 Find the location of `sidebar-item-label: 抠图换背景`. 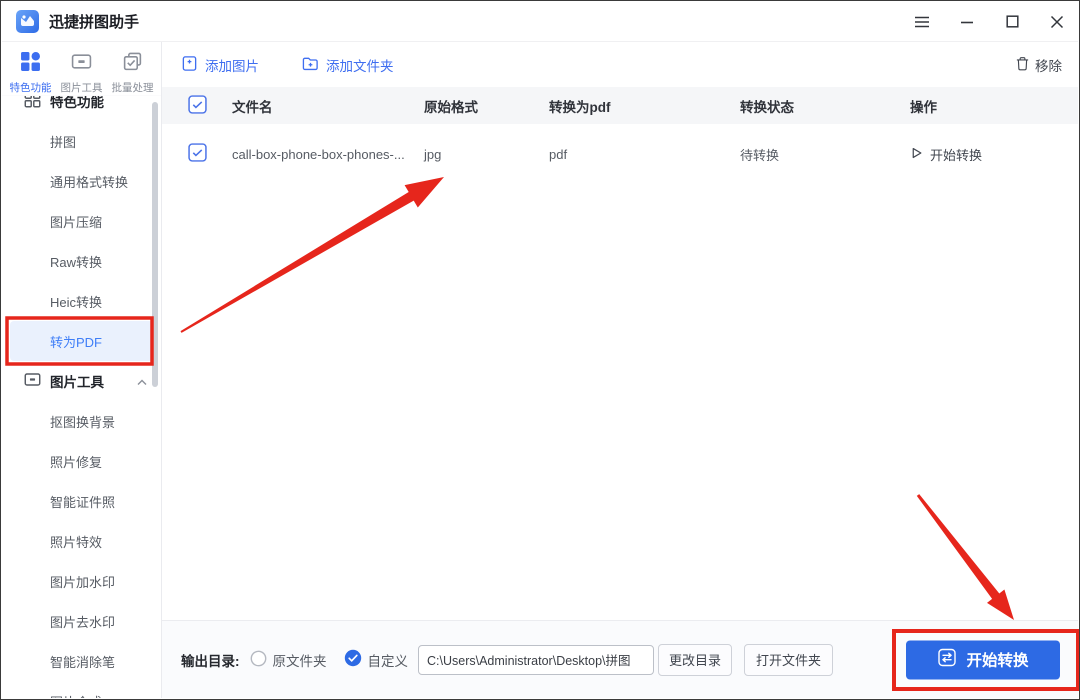

sidebar-item-label: 抠图换背景 is located at coordinates (83, 422).